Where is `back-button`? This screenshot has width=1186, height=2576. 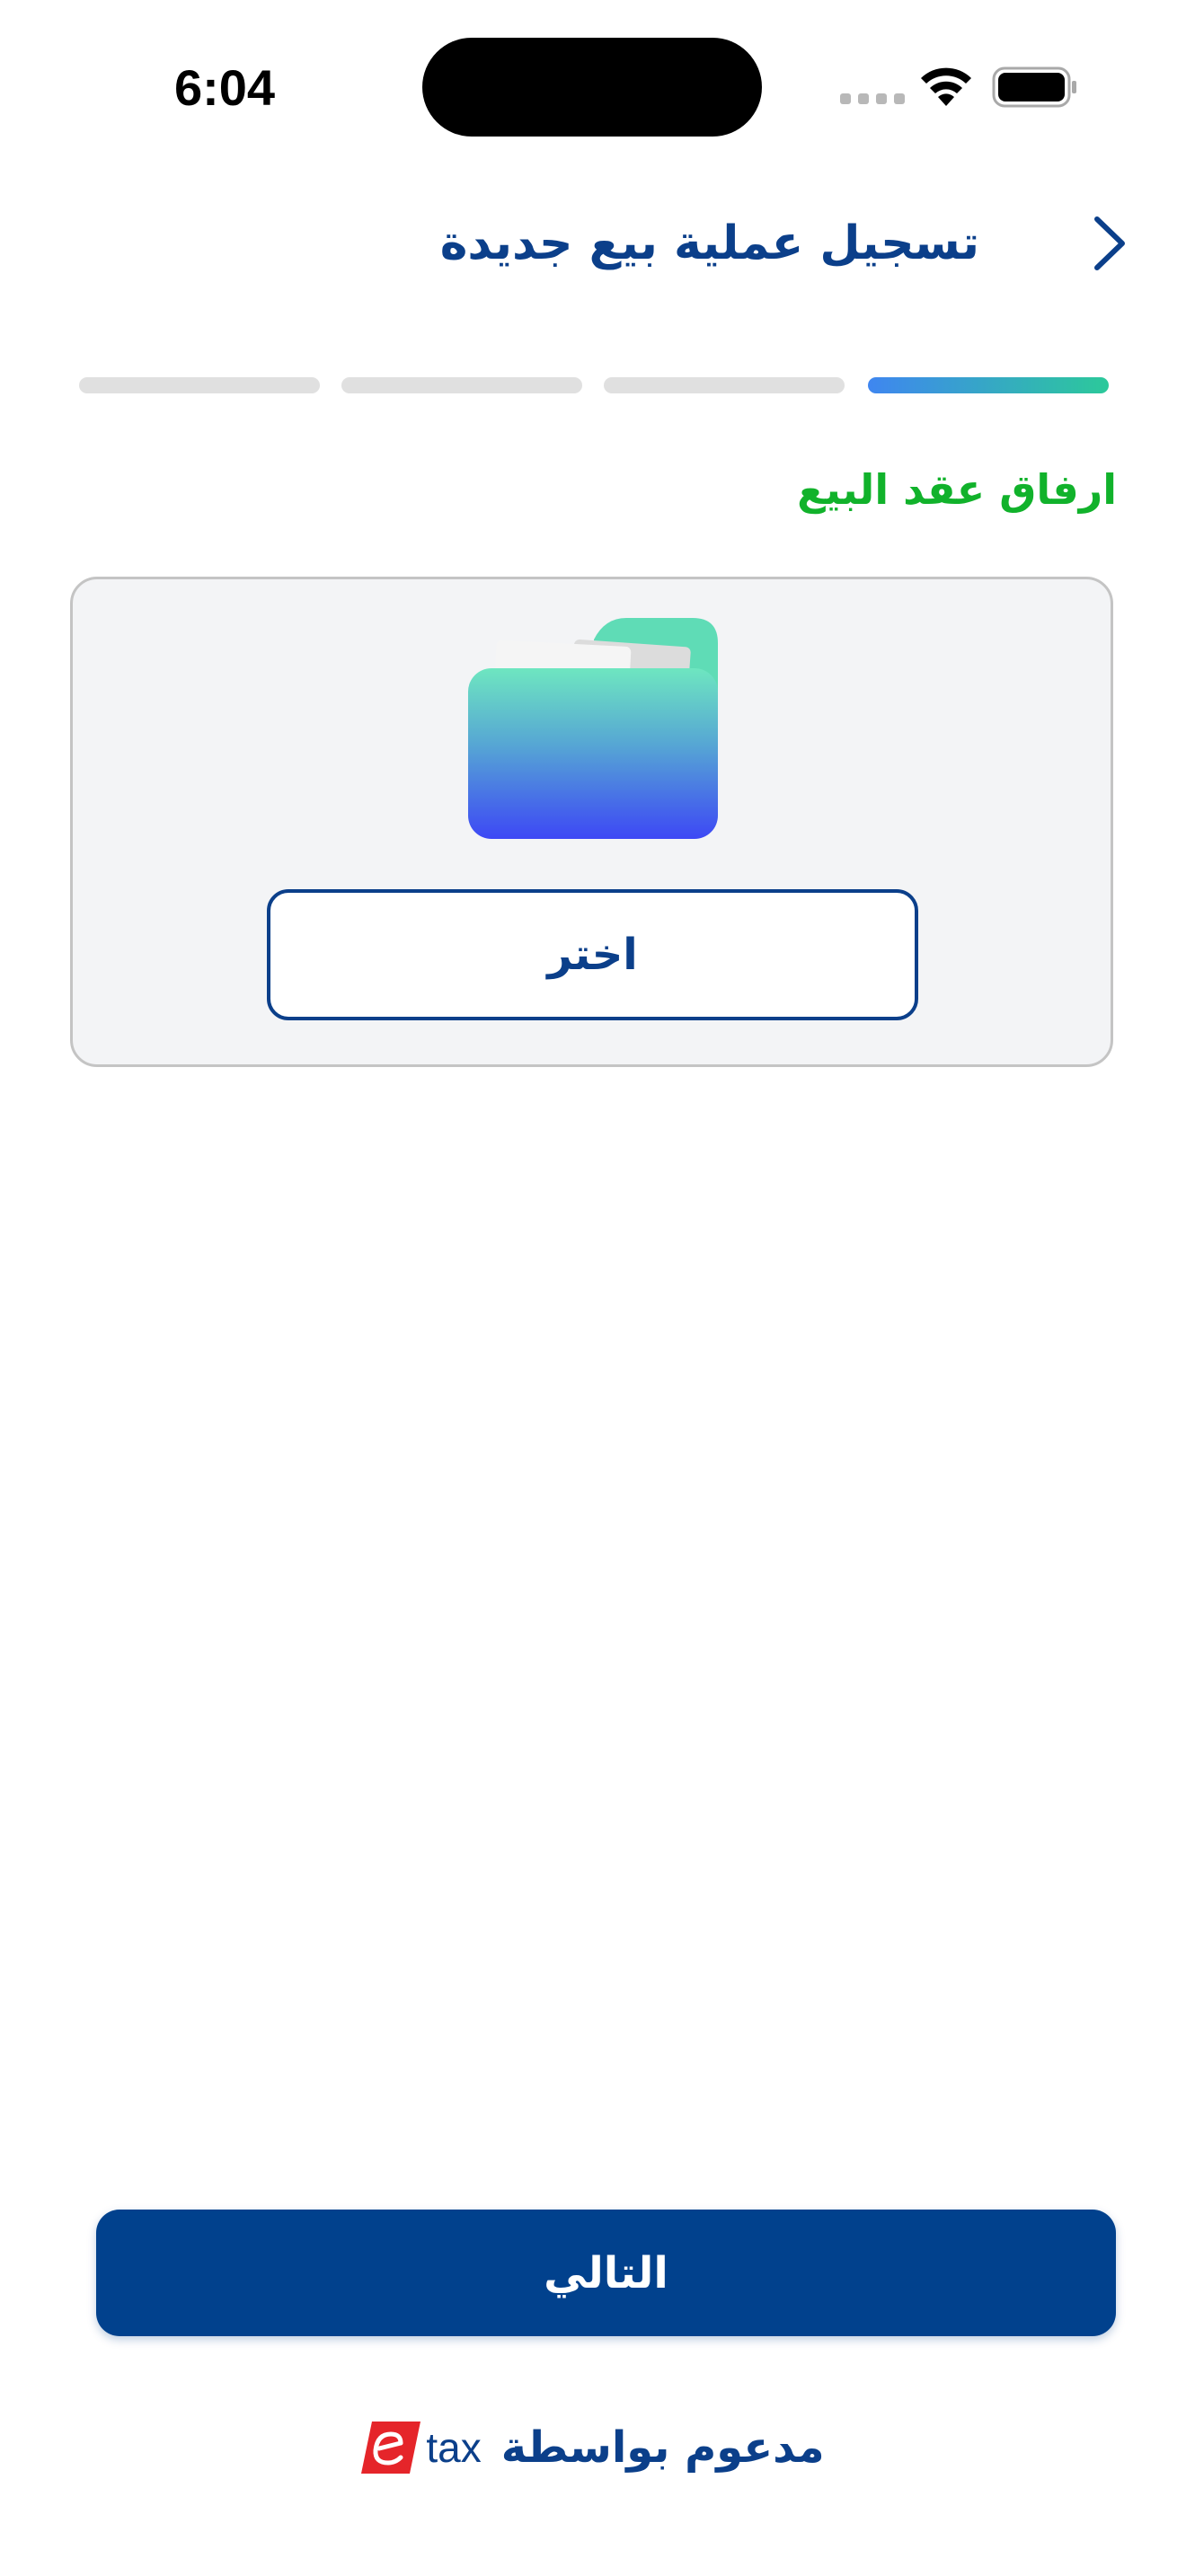 back-button is located at coordinates (1109, 243).